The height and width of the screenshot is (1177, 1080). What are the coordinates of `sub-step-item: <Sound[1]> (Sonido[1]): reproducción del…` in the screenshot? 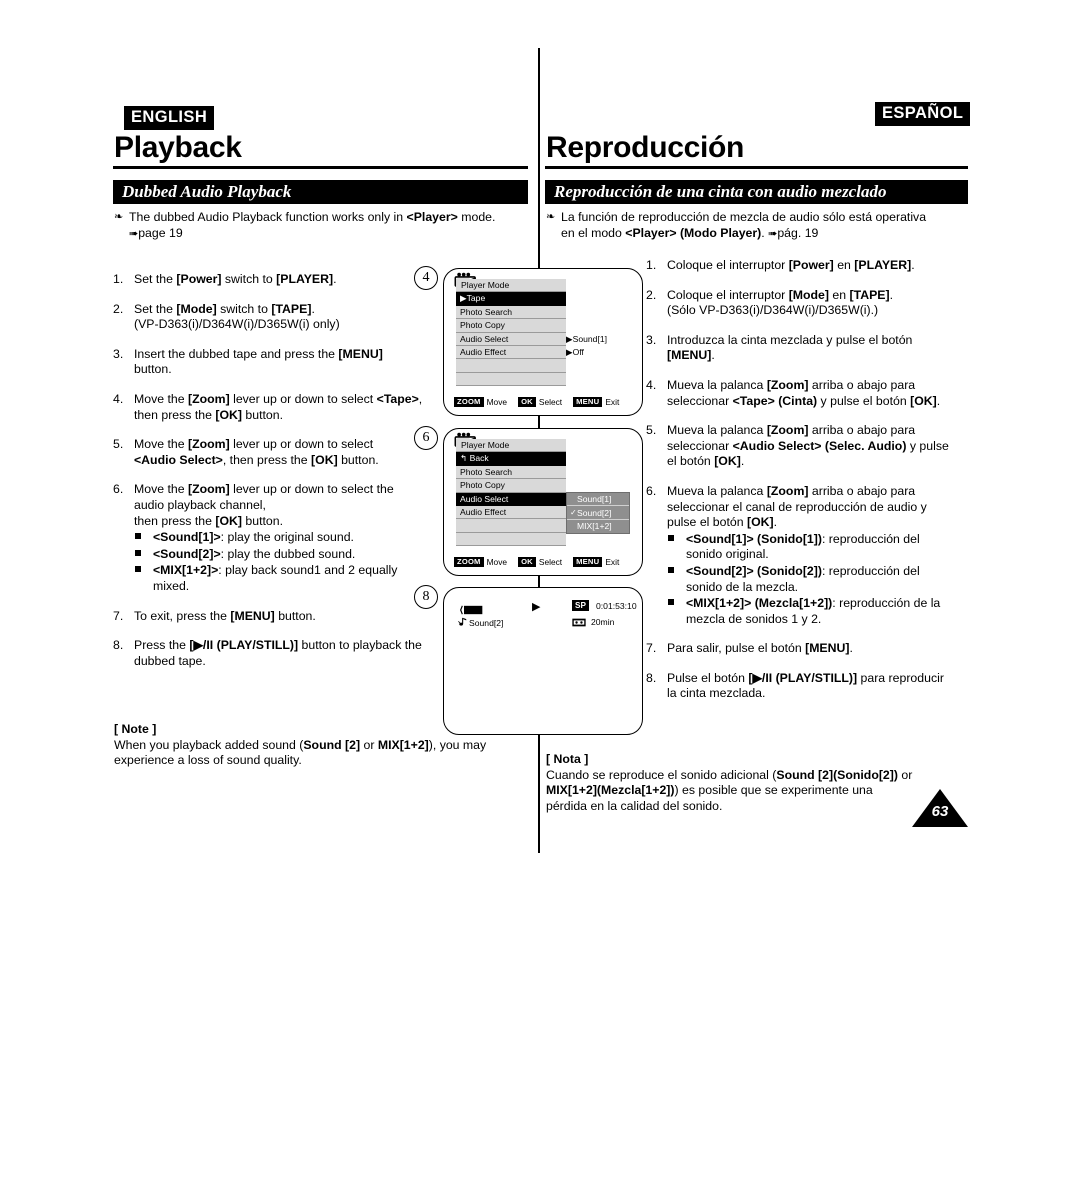 It's located at (819, 547).